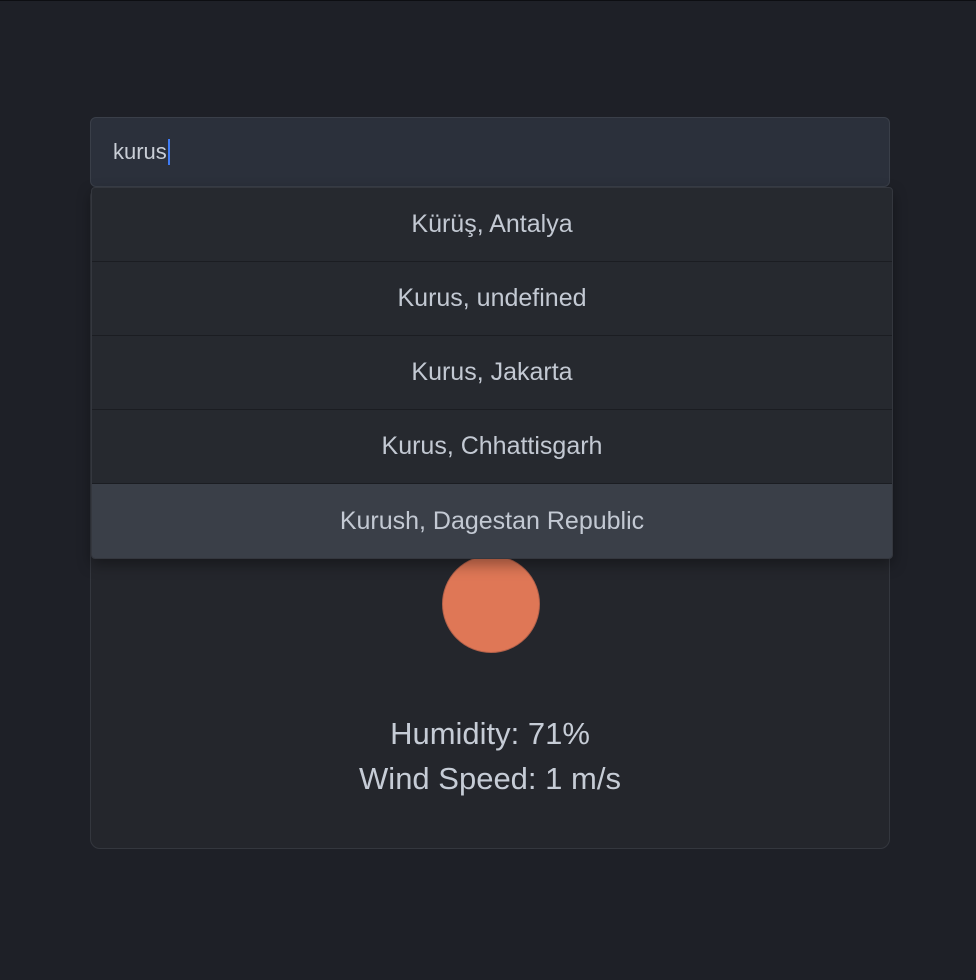  I want to click on humidity-text: Humidity: 71%, so click(490, 733).